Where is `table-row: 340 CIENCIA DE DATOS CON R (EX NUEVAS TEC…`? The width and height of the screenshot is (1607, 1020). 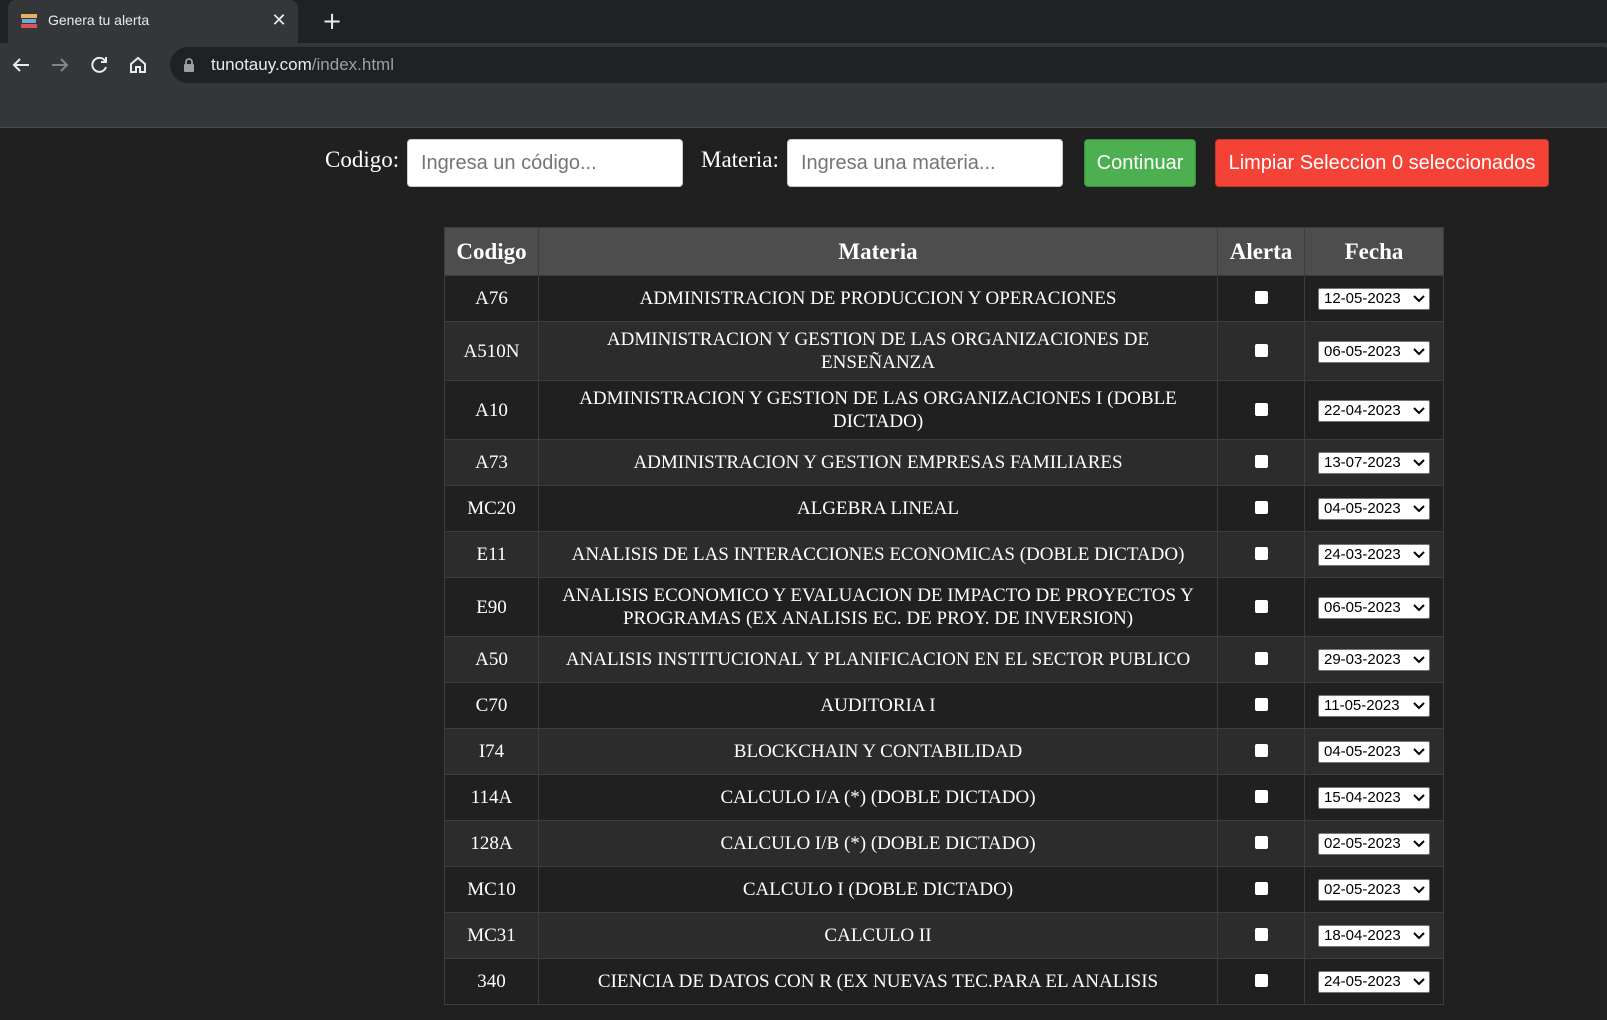 table-row: 340 CIENCIA DE DATOS CON R (EX NUEVAS TEC… is located at coordinates (944, 981).